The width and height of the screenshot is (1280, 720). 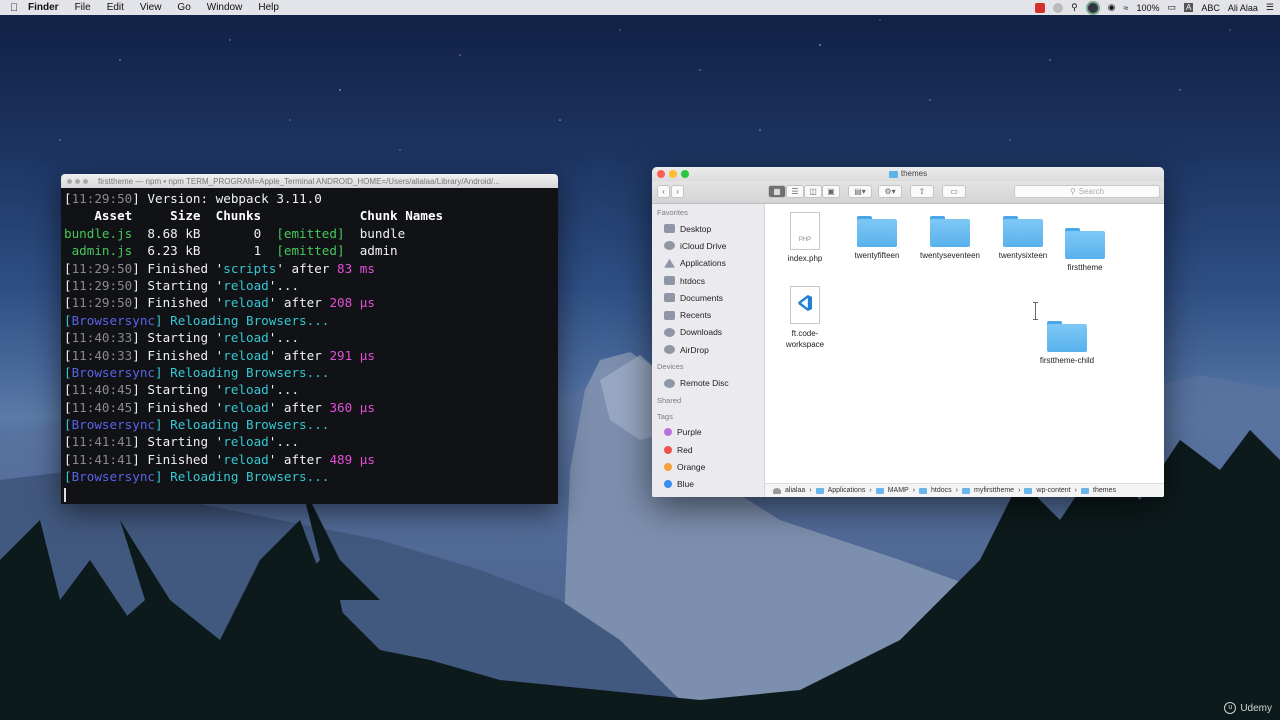 I want to click on tag-dot-icon, so click(x=668, y=466).